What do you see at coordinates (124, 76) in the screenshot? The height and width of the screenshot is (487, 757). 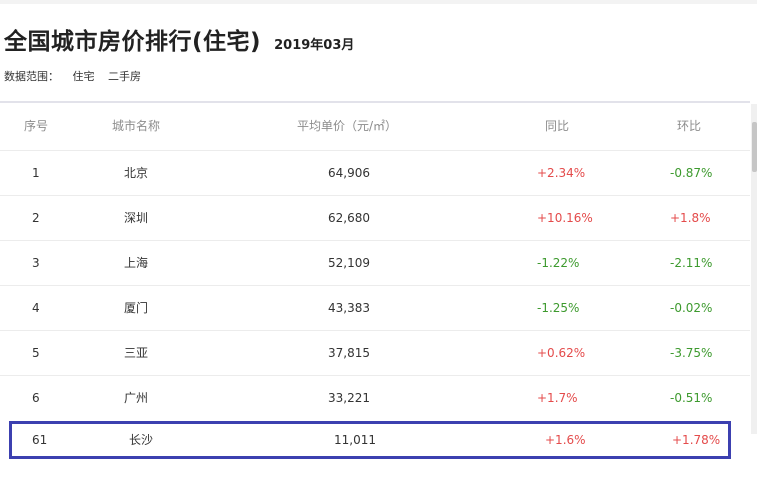 I see `scope-option-second-hand: 二手房` at bounding box center [124, 76].